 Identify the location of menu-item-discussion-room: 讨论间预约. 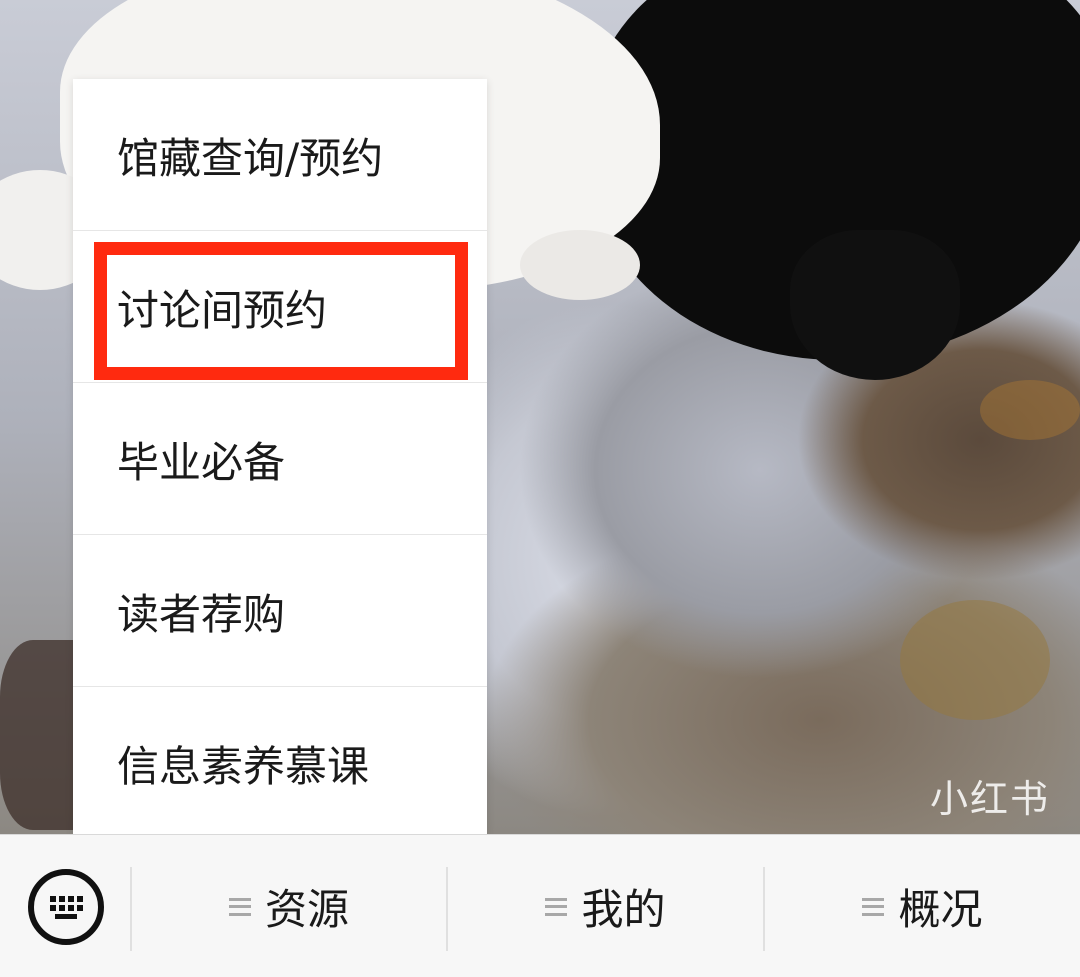
(280, 307).